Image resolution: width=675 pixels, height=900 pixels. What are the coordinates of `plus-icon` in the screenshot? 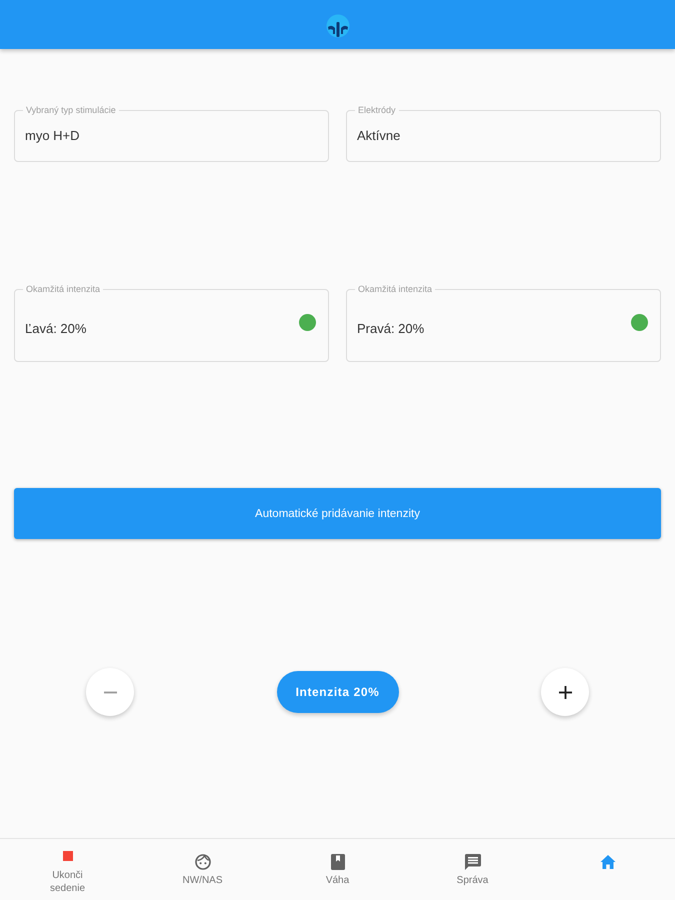 It's located at (565, 692).